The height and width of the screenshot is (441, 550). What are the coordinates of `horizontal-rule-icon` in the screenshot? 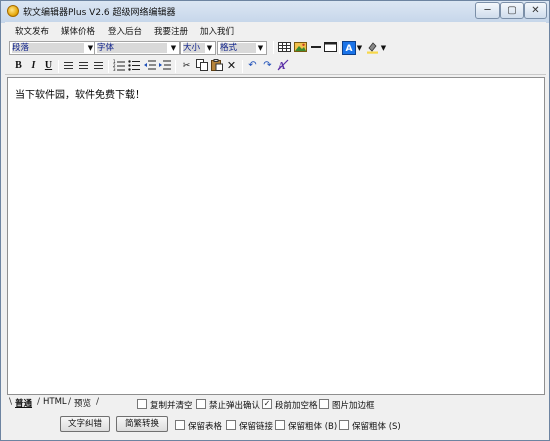 It's located at (315, 47).